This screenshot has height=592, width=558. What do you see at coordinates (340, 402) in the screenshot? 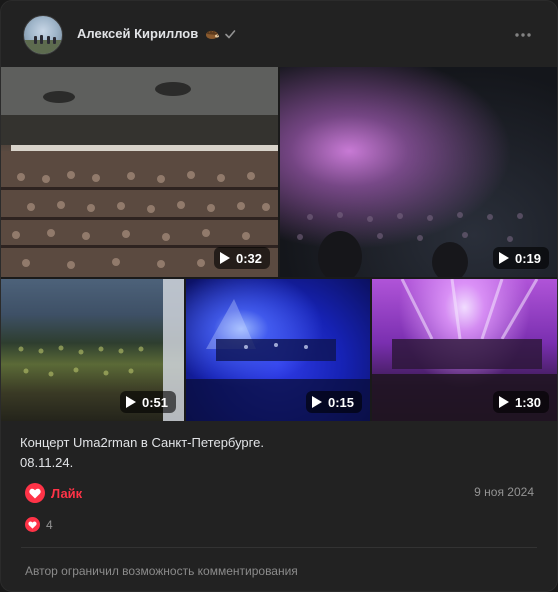
I see `video-duration: 0:15` at bounding box center [340, 402].